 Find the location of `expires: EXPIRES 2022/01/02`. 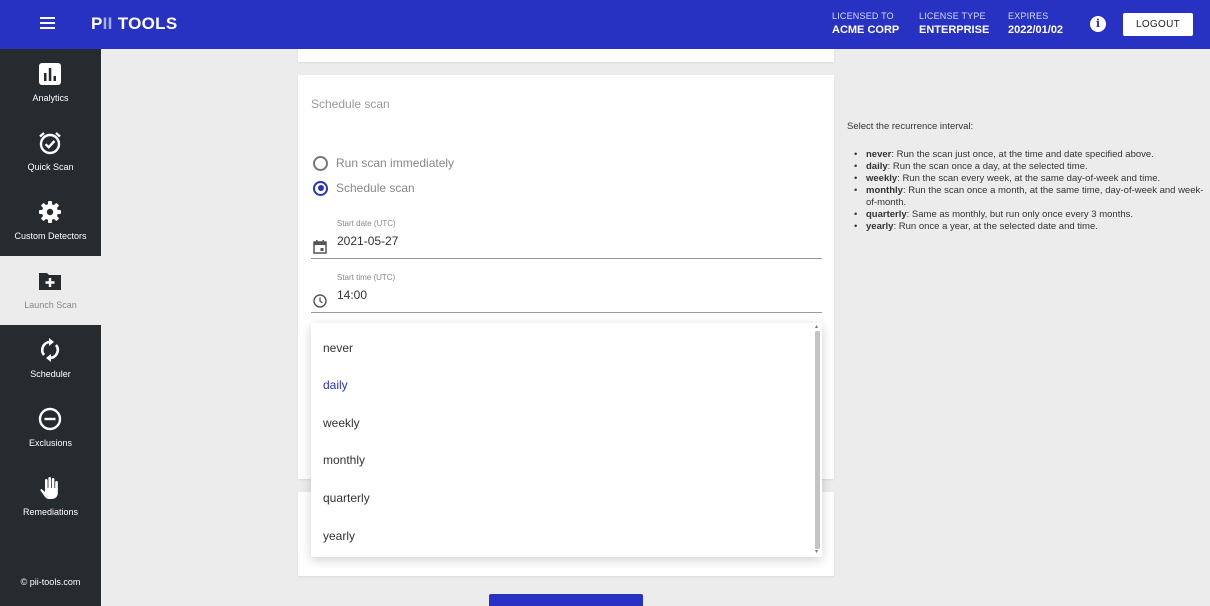

expires: EXPIRES 2022/01/02 is located at coordinates (1035, 23).